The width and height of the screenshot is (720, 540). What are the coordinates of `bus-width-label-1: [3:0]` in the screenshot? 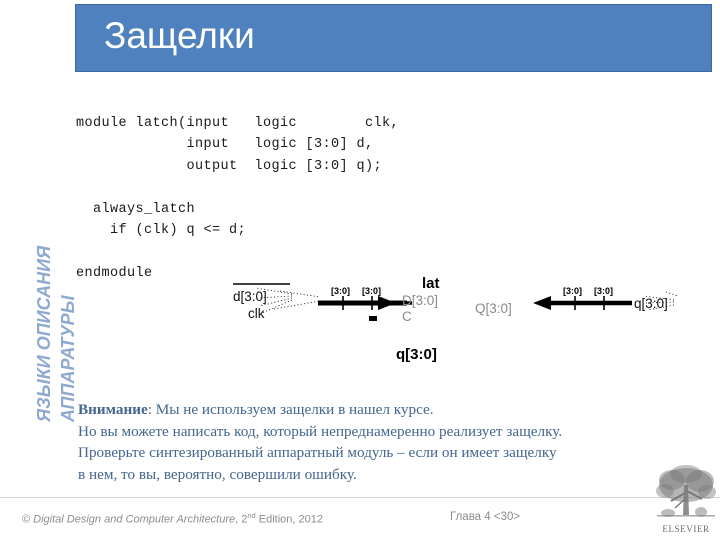 It's located at (340, 291).